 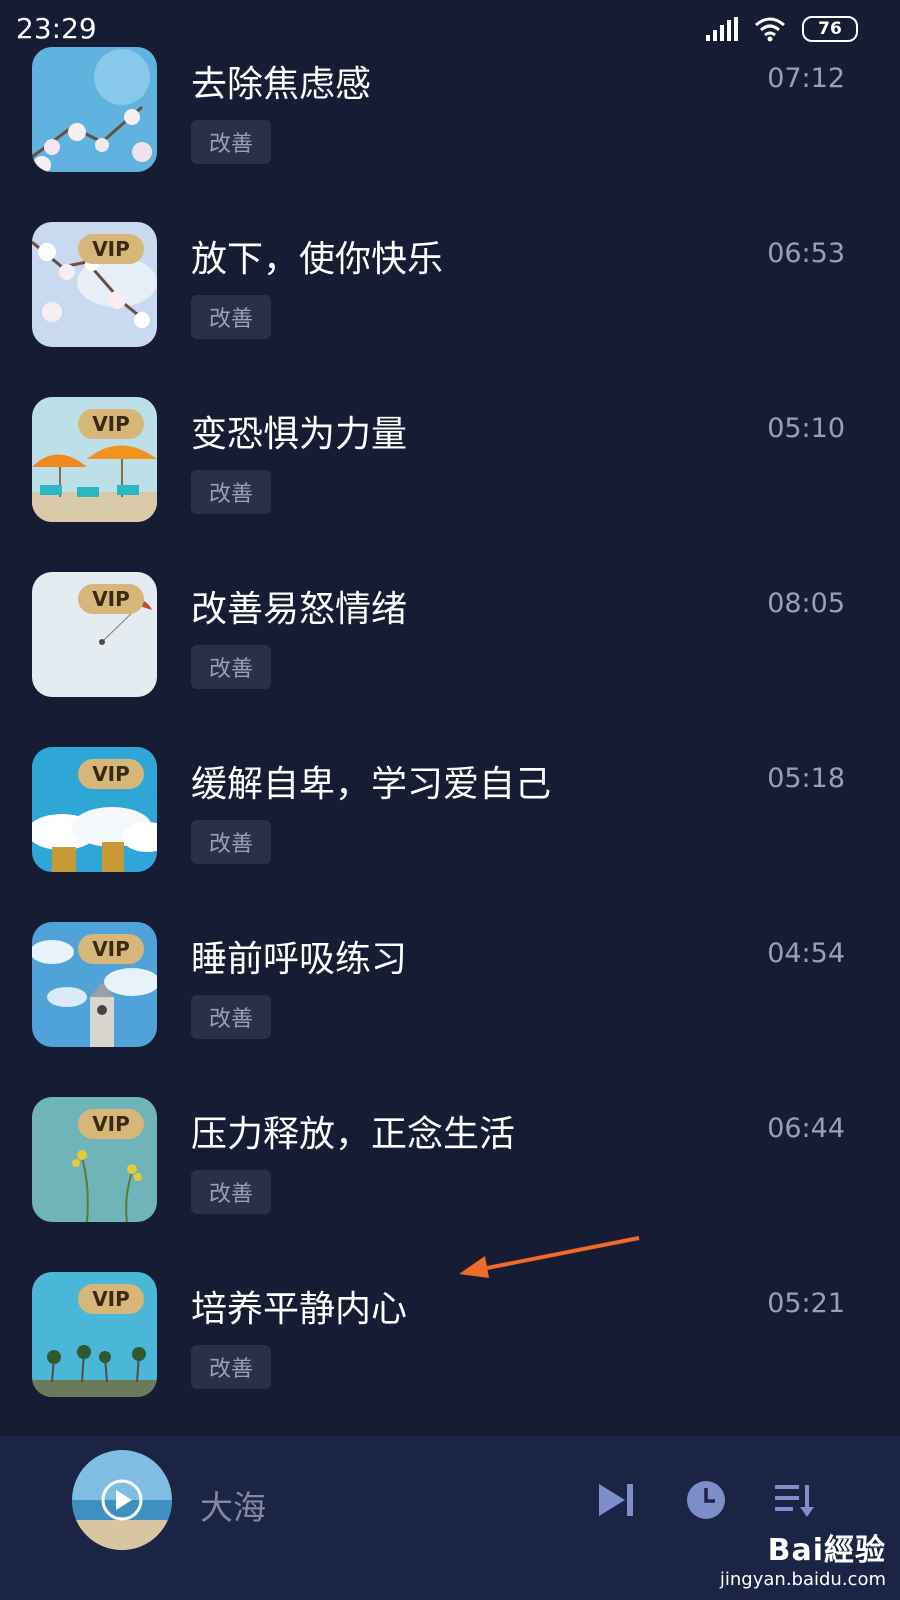 I want to click on track-title: 压力释放，正念生活, so click(x=353, y=1134).